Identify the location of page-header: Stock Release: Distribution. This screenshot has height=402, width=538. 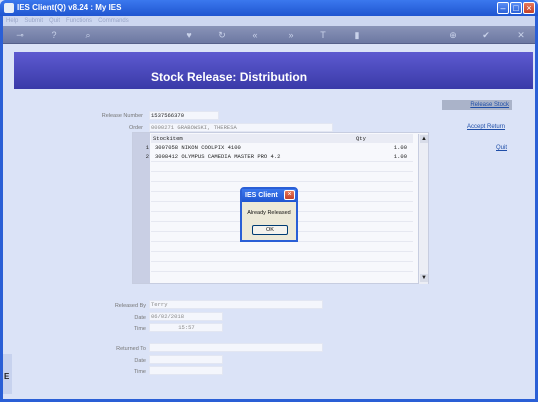
(273, 70).